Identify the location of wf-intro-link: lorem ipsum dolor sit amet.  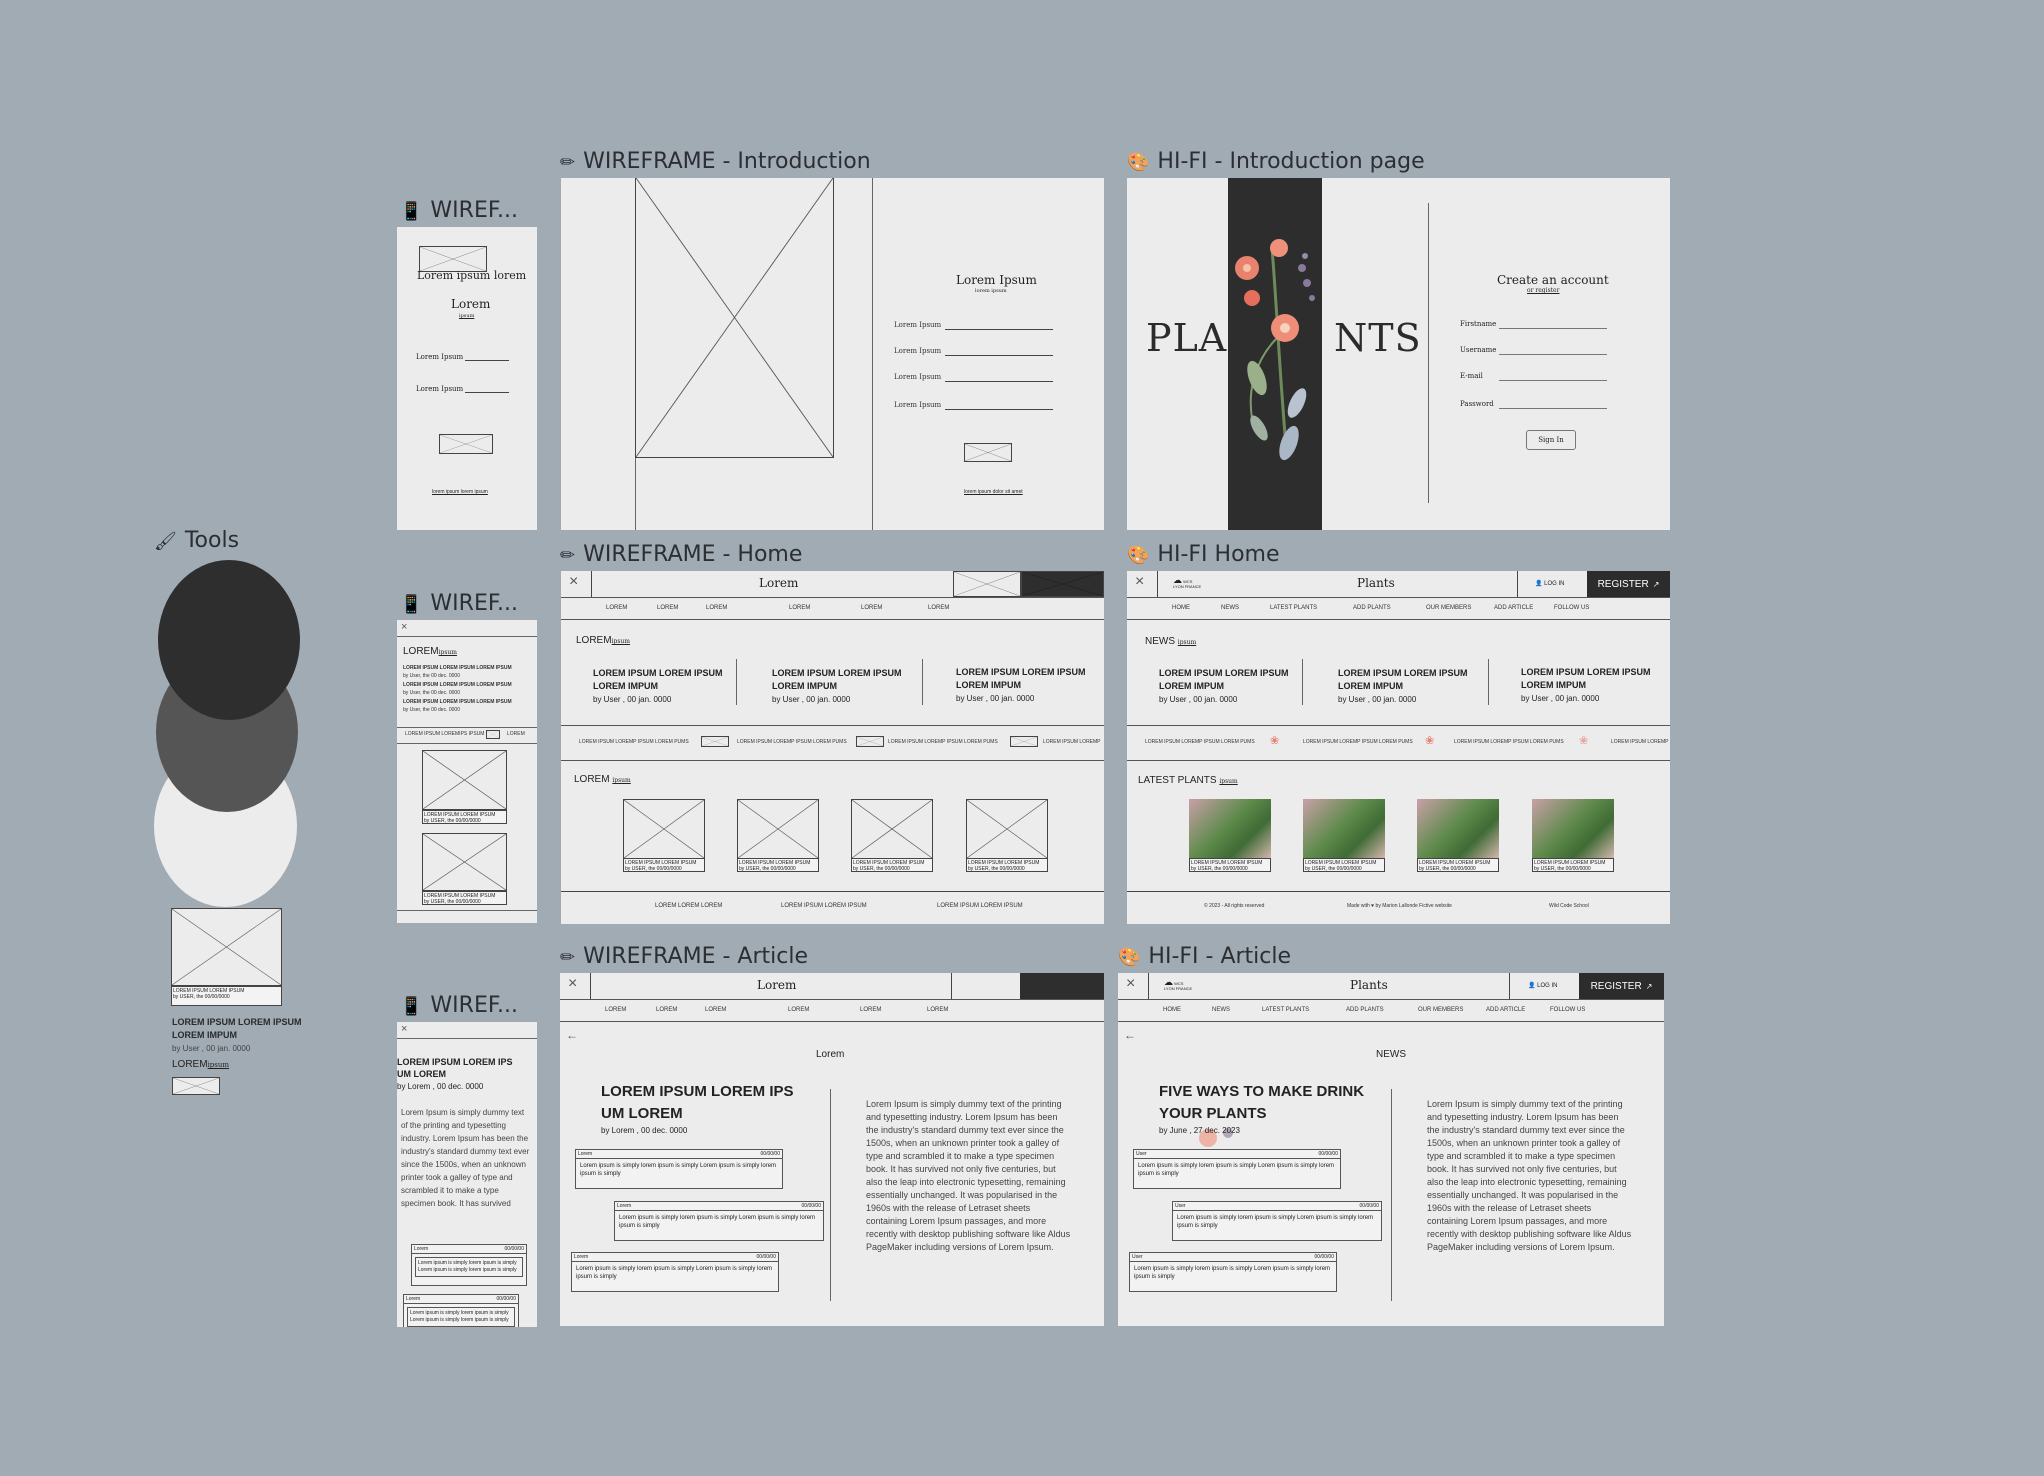
(993, 492).